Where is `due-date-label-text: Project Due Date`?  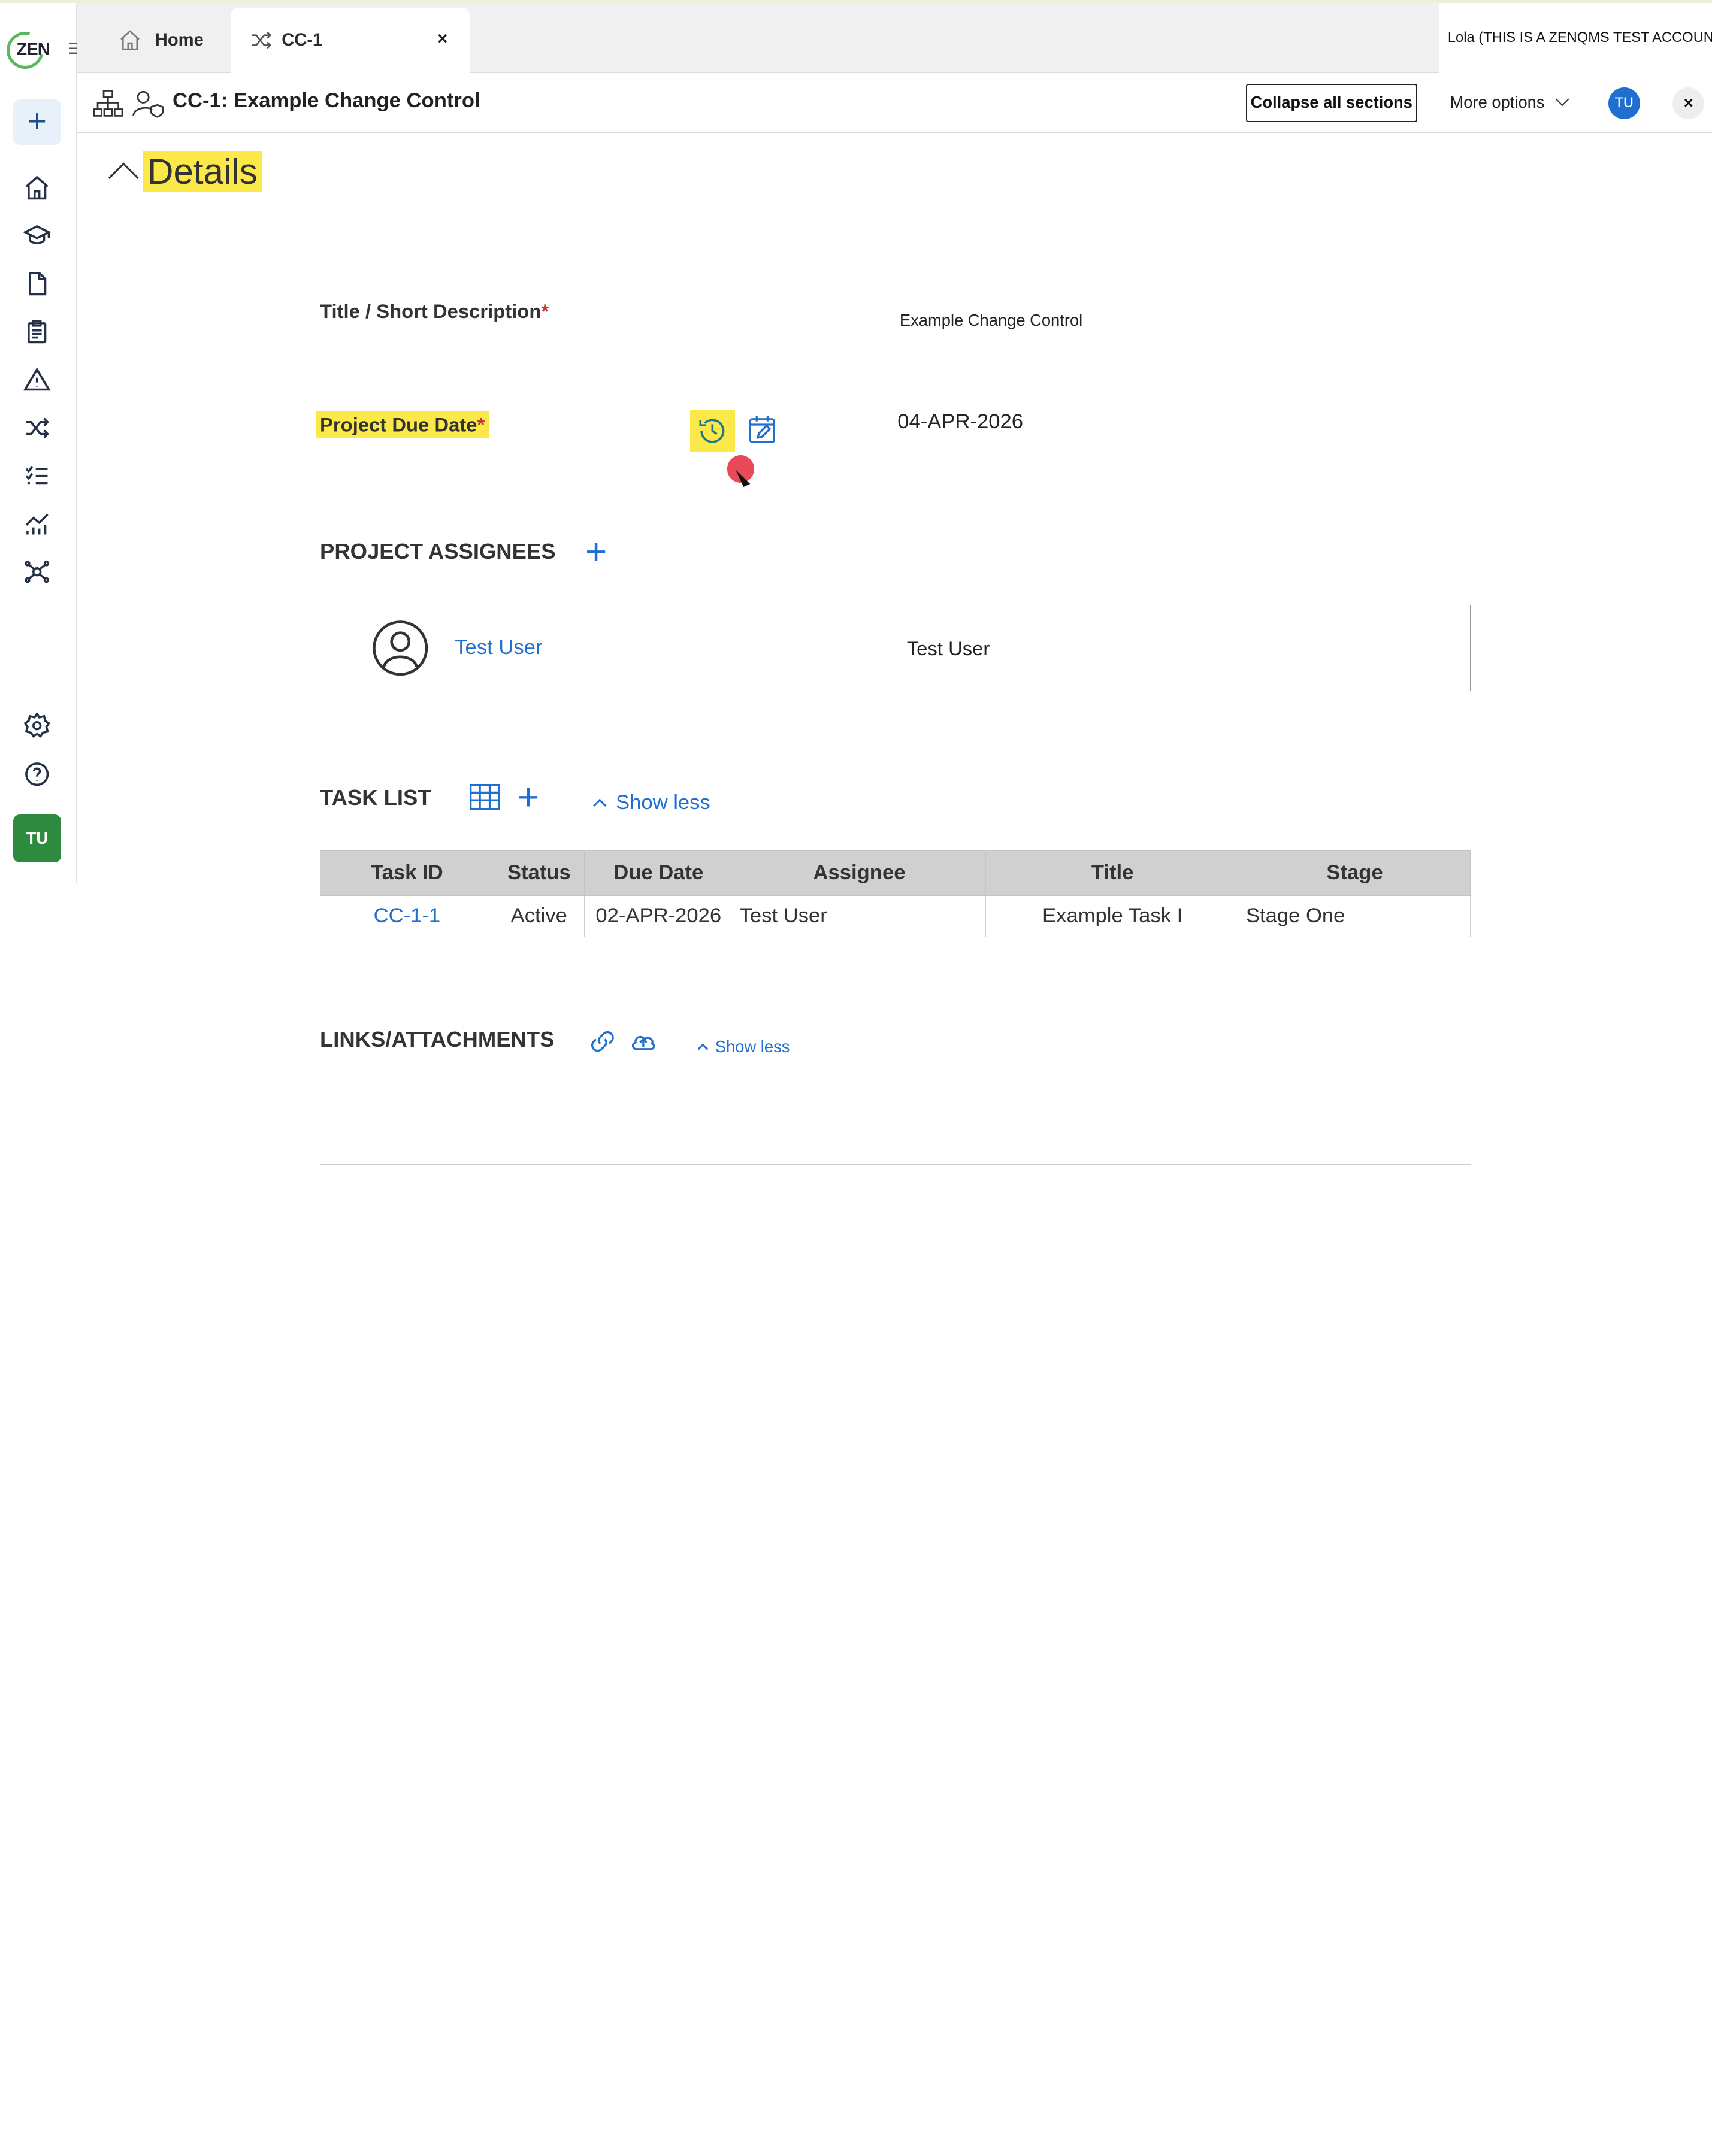 due-date-label-text: Project Due Date is located at coordinates (398, 425).